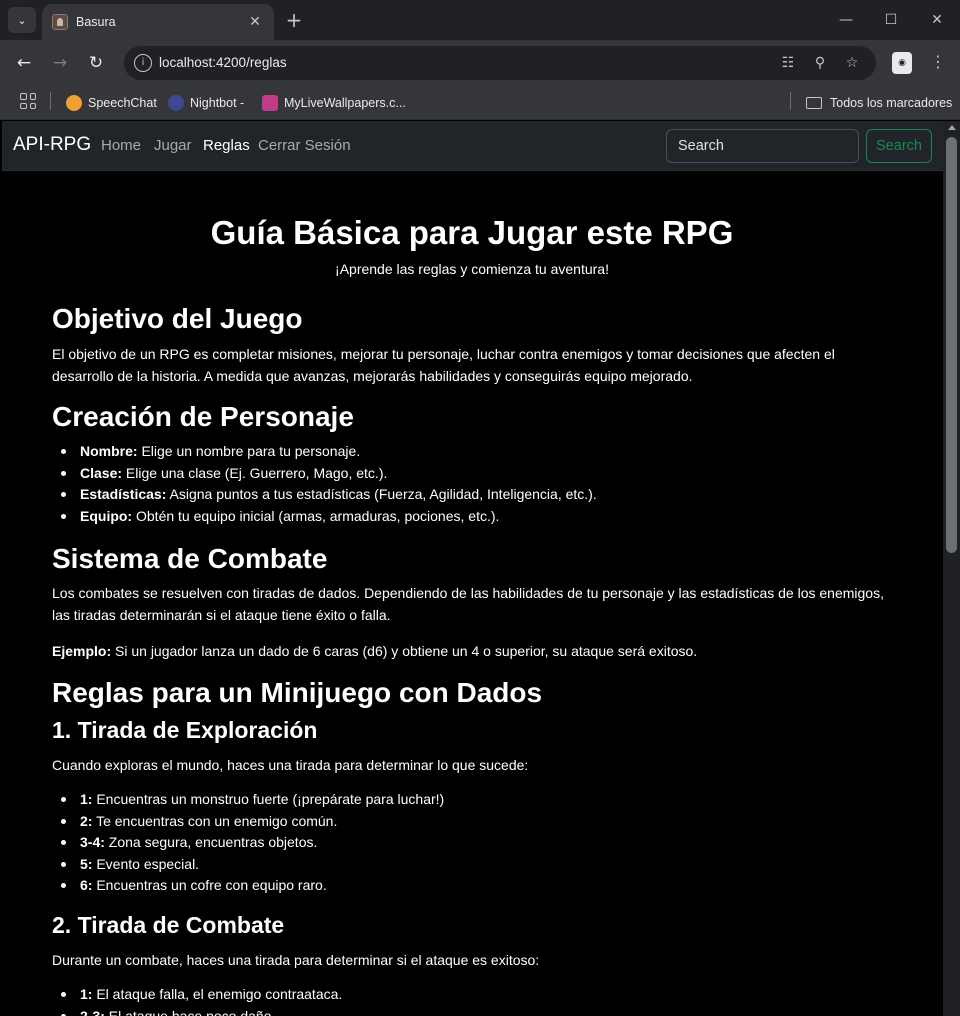 The height and width of the screenshot is (1016, 960). What do you see at coordinates (846, 20) in the screenshot?
I see `minimize-icon: —` at bounding box center [846, 20].